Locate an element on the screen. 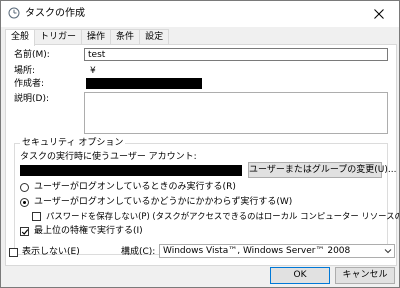 Image resolution: width=400 pixels, height=288 pixels. tab-general: 全般 is located at coordinates (20, 37).